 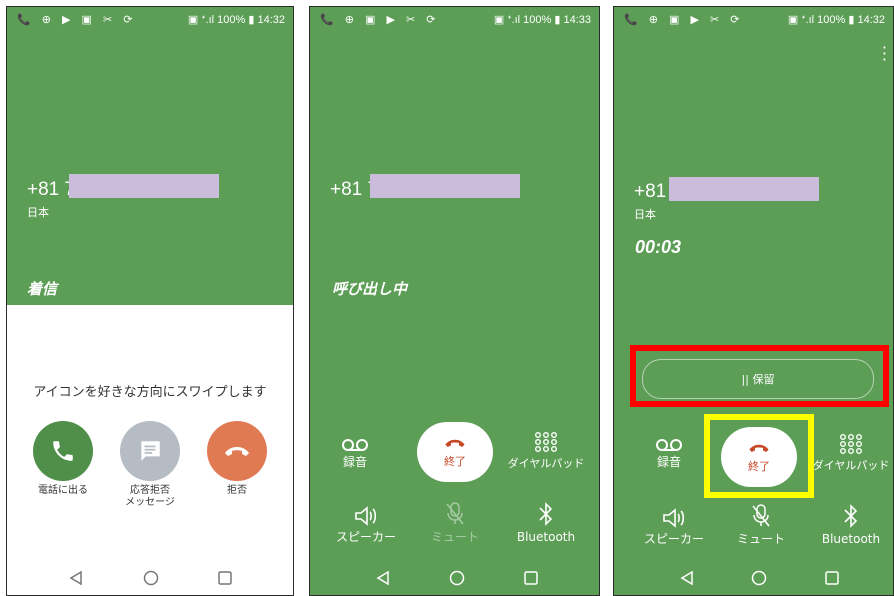 What do you see at coordinates (455, 461) in the screenshot?
I see `end-call-label: 終了` at bounding box center [455, 461].